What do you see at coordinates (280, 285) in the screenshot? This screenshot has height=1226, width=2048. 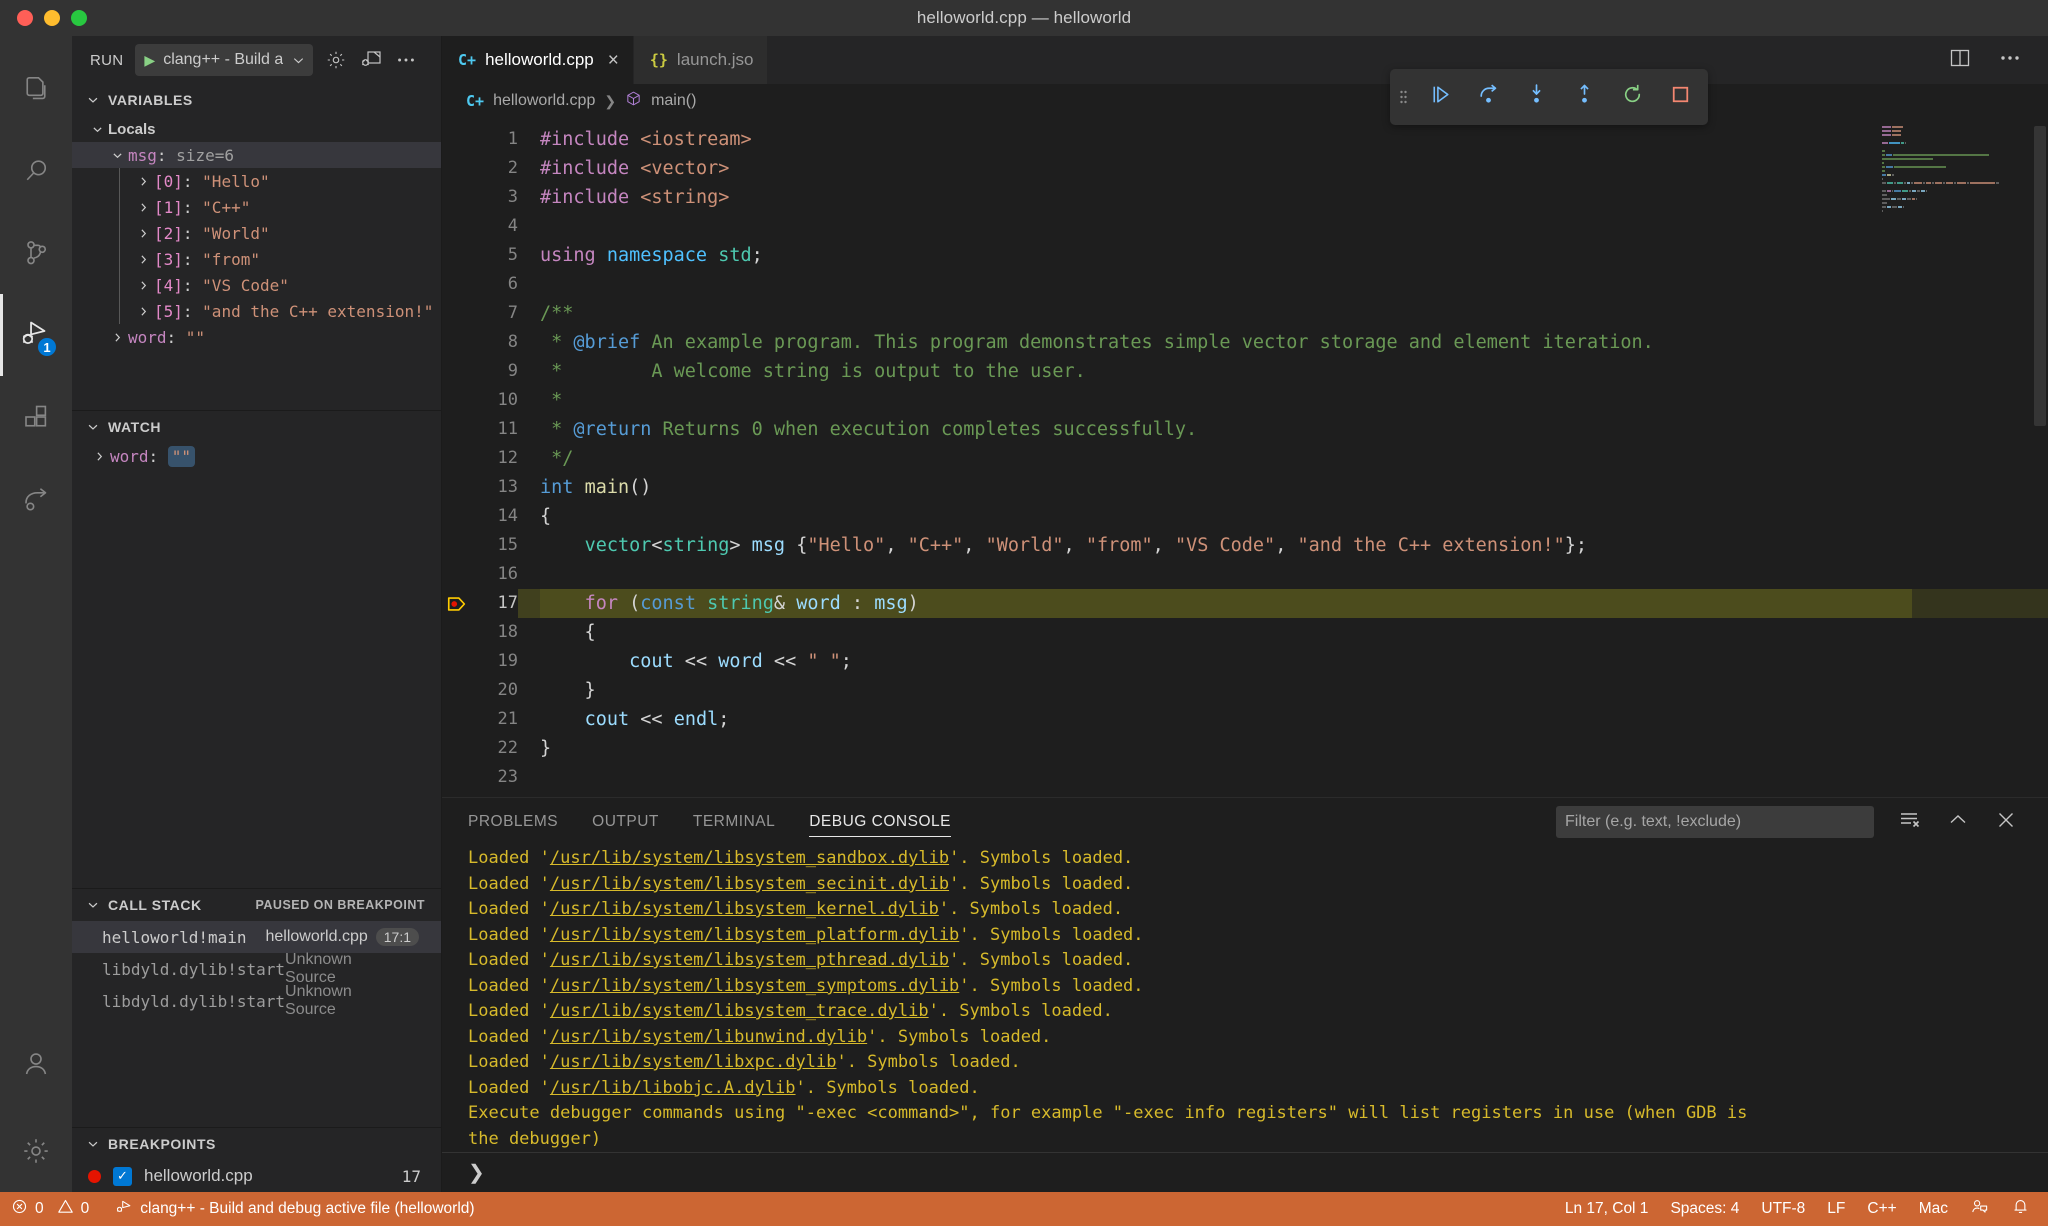 I see `variable-row-child: [4]: "VS Code"` at bounding box center [280, 285].